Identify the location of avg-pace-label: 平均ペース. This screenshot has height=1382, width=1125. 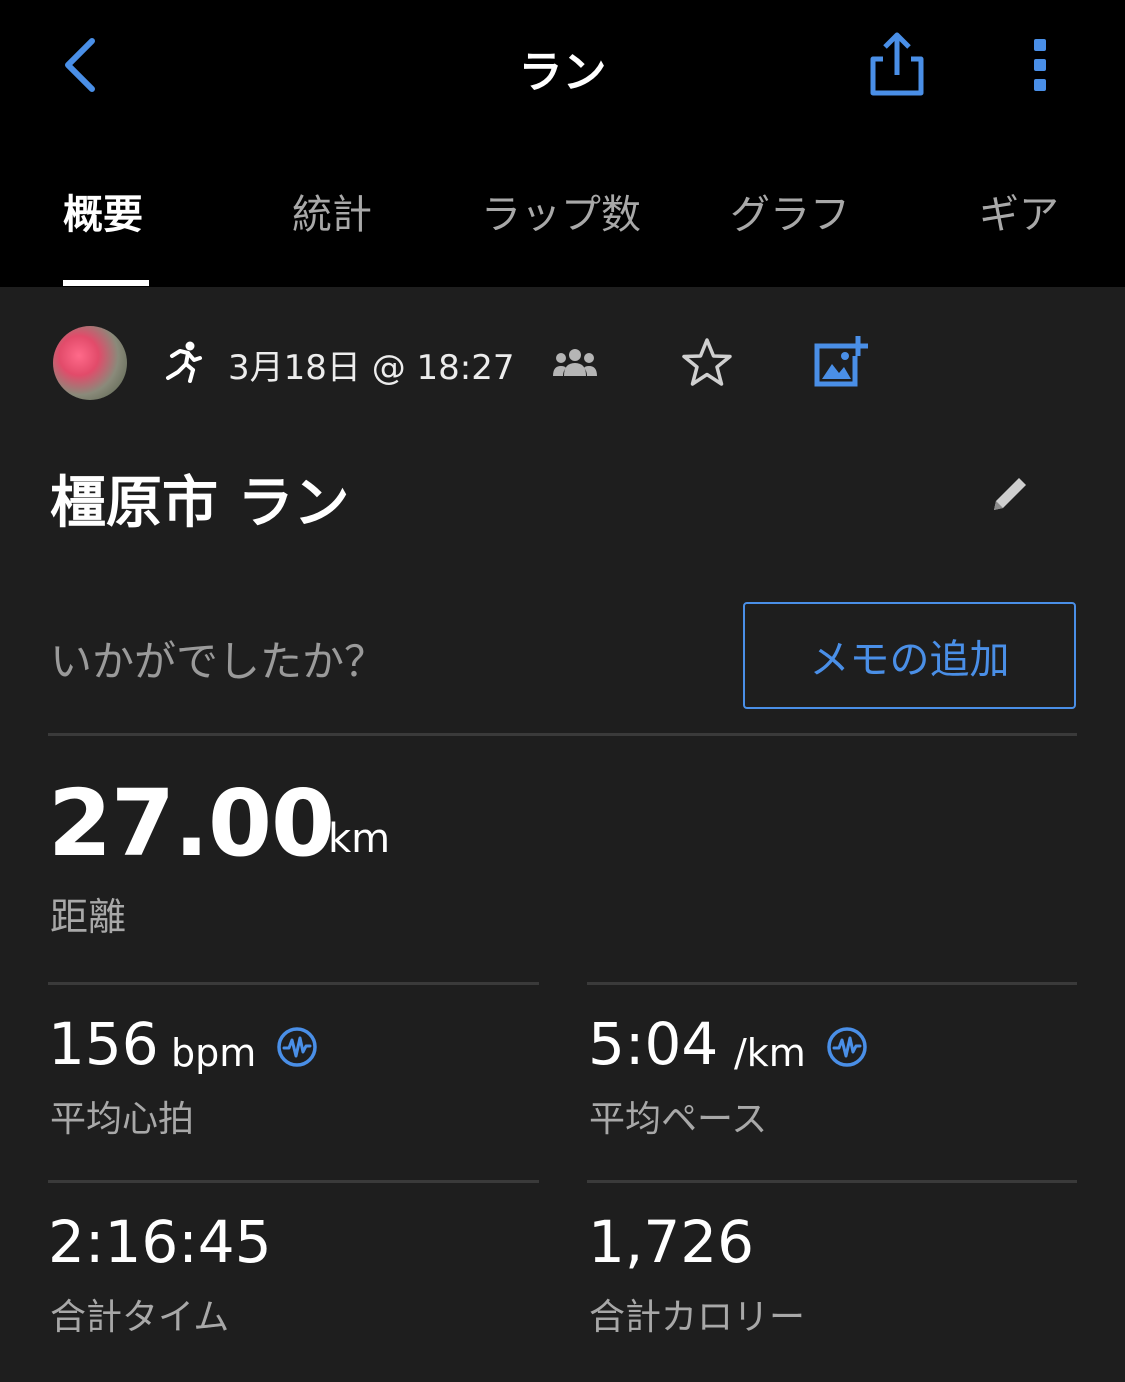
(678, 1119).